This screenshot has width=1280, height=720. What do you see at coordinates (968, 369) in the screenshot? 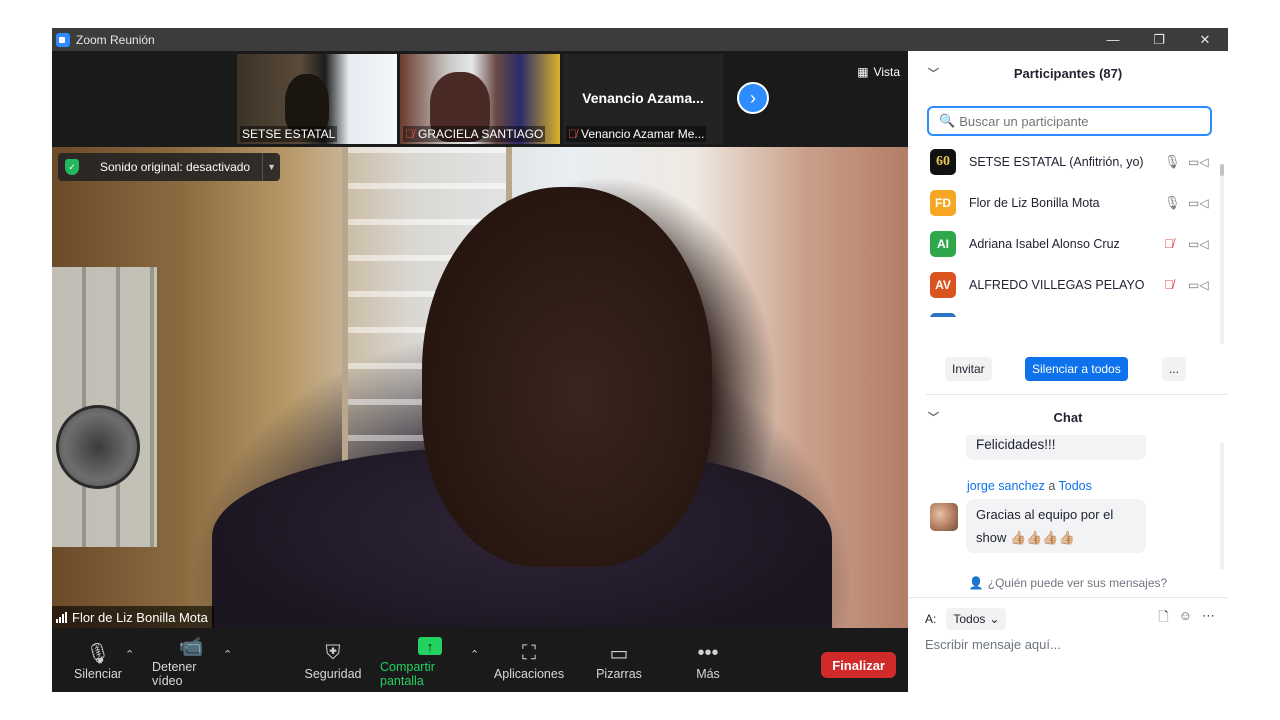
I see `invite-button: Invitar` at bounding box center [968, 369].